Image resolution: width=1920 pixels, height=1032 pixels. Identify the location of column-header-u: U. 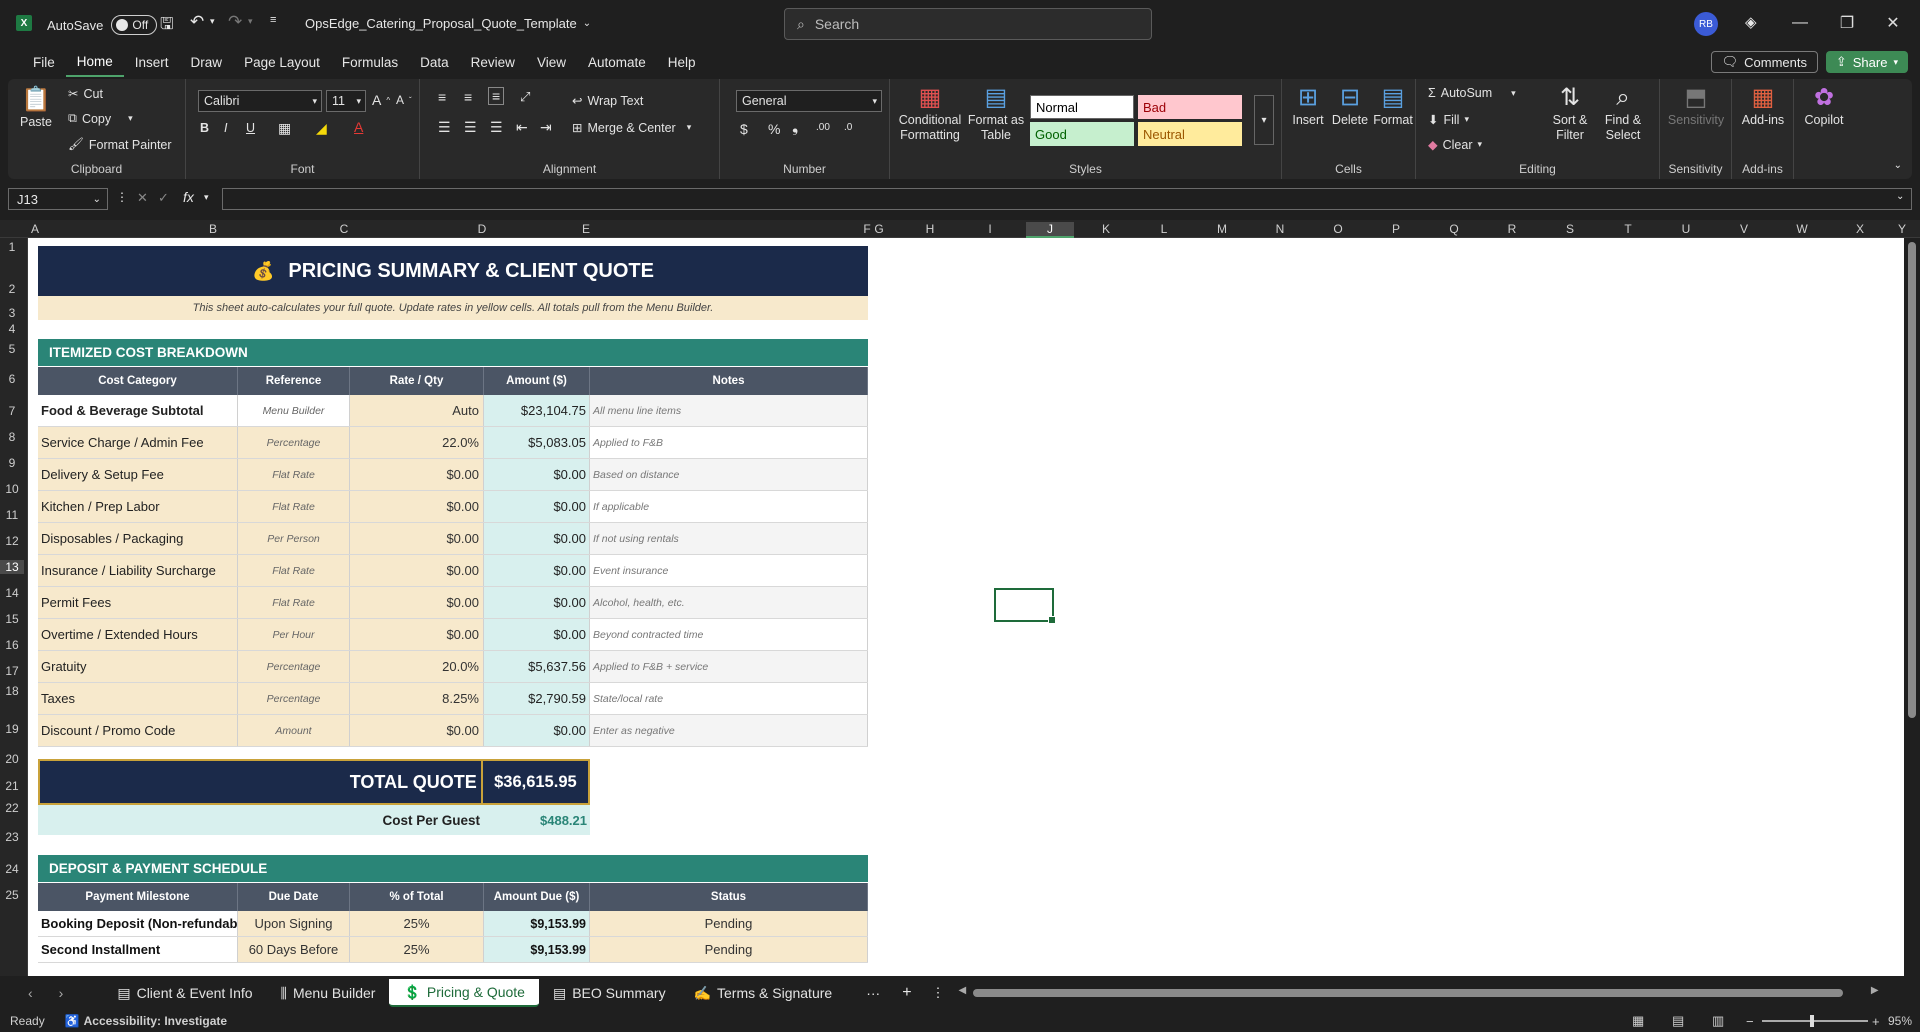
(1686, 229).